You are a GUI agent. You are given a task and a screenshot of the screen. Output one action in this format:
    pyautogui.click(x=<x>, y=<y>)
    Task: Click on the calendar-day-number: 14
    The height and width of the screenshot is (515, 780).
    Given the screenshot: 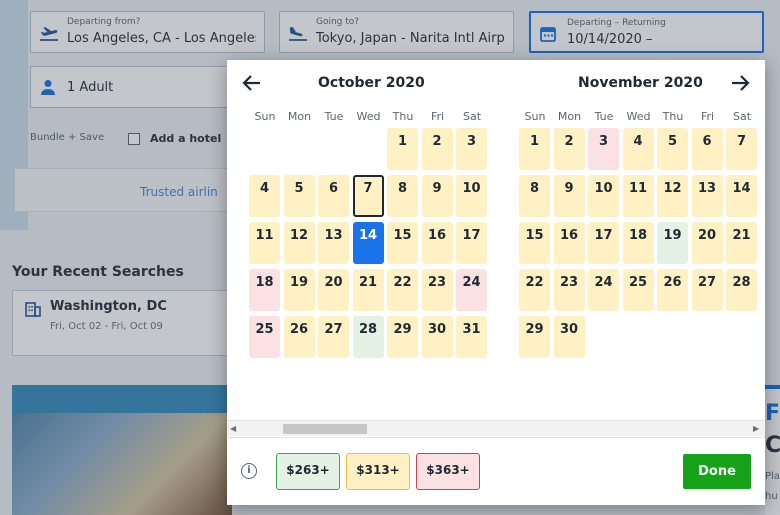 What is the action you would take?
    pyautogui.click(x=741, y=188)
    